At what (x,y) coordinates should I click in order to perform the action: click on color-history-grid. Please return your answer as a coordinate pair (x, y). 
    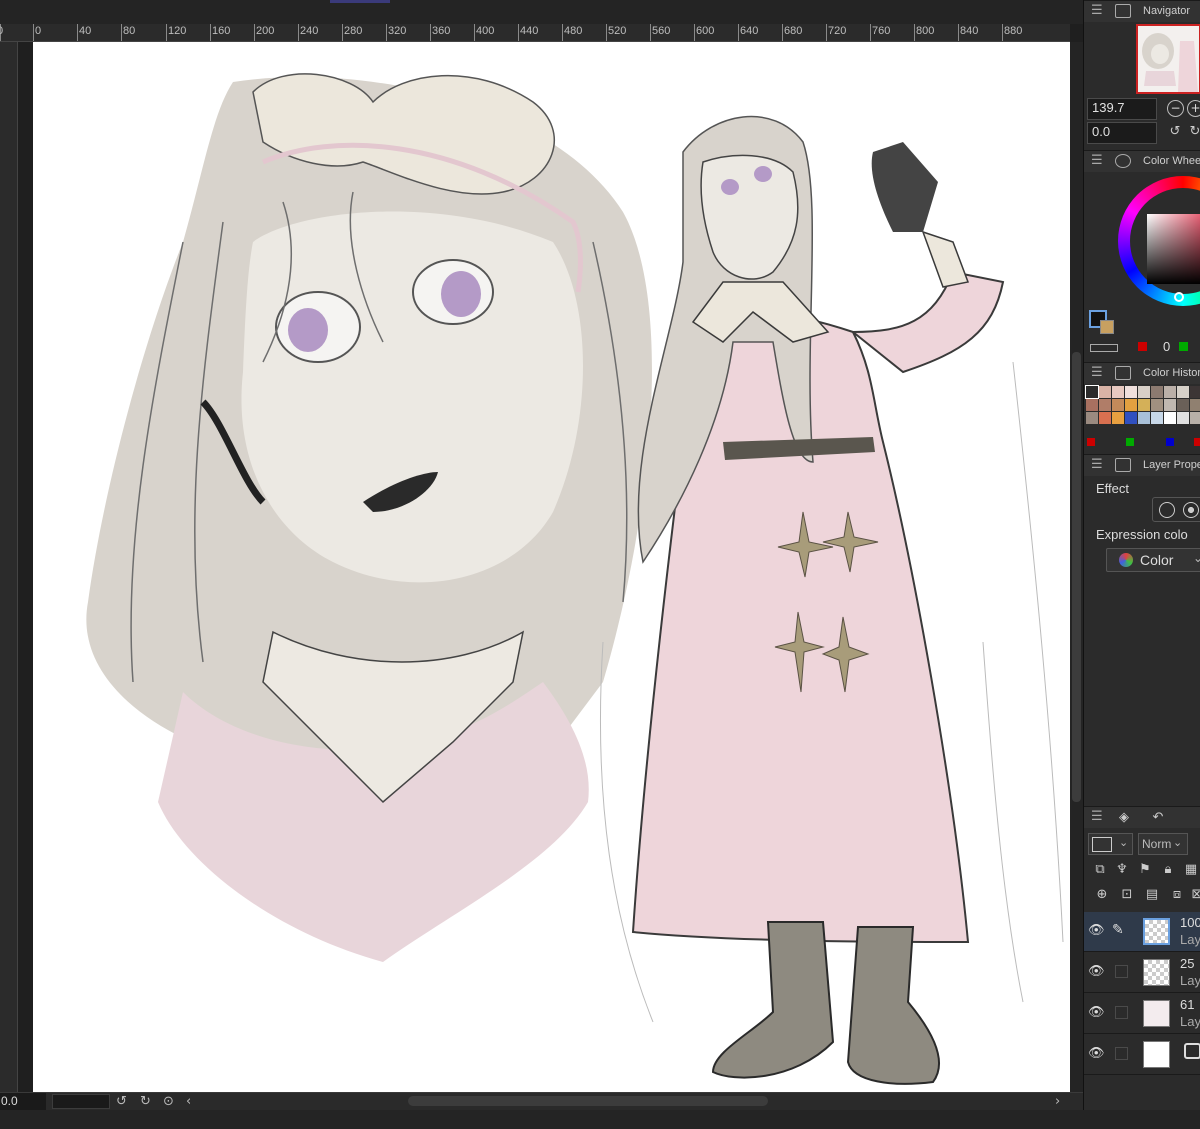
    Looking at the image, I should click on (1142, 410).